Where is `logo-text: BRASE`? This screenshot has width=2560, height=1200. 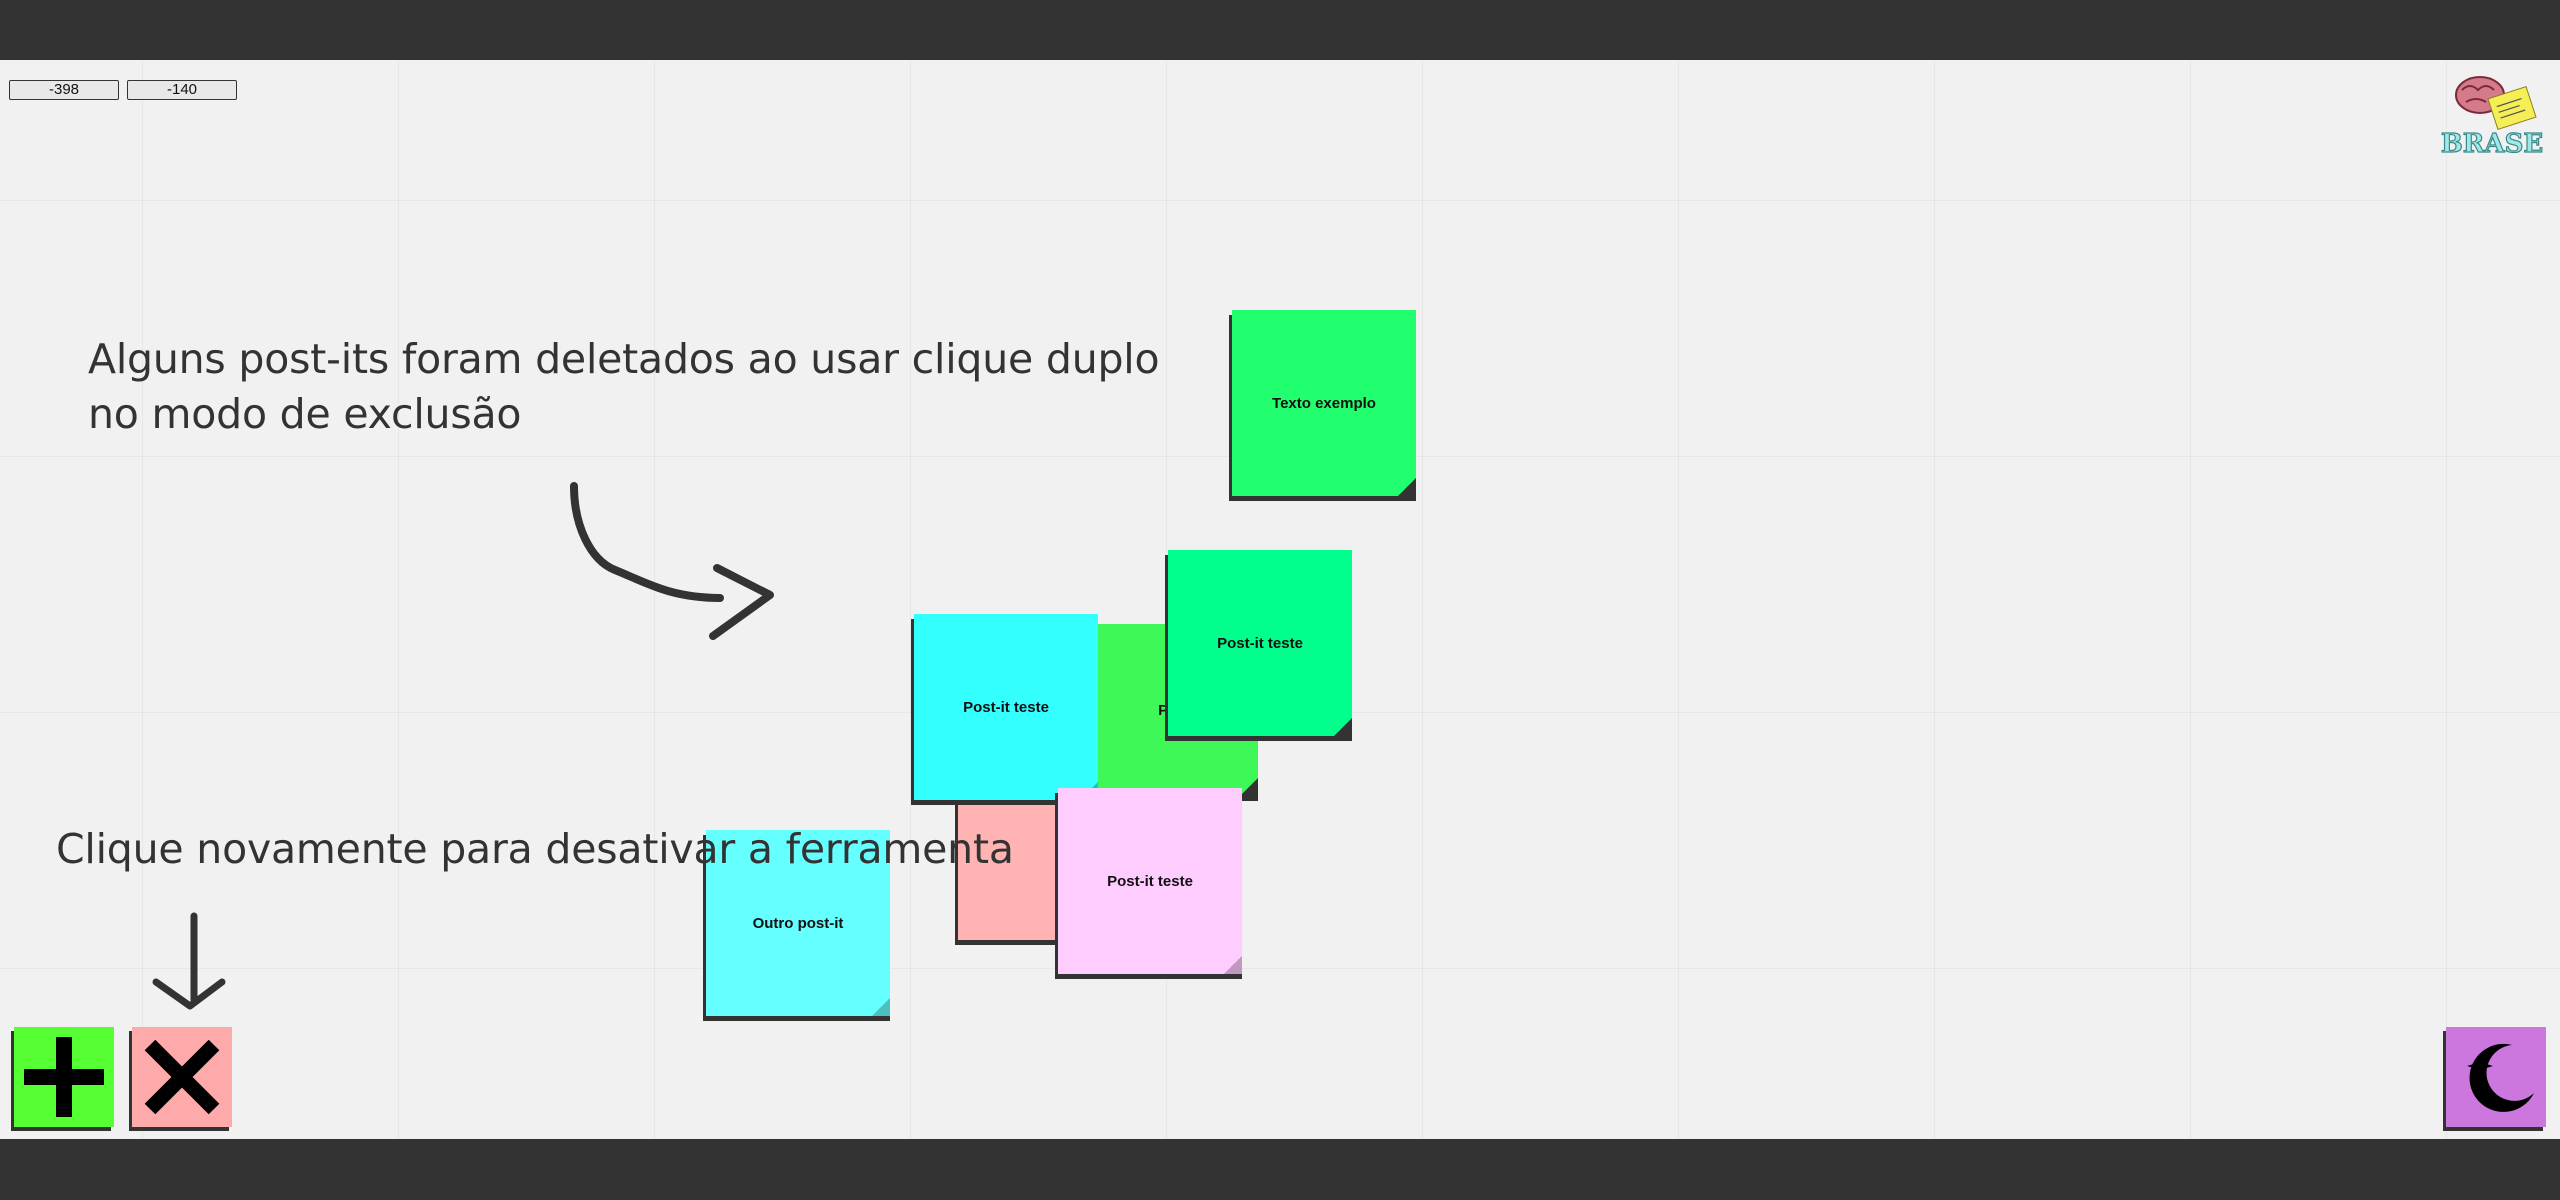 logo-text: BRASE is located at coordinates (2492, 144).